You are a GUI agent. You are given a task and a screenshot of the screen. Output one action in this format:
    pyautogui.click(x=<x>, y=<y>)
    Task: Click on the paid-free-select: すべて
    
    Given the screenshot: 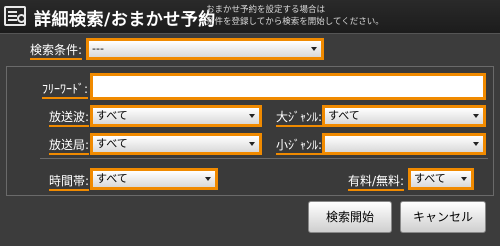 What is the action you would take?
    pyautogui.click(x=441, y=179)
    